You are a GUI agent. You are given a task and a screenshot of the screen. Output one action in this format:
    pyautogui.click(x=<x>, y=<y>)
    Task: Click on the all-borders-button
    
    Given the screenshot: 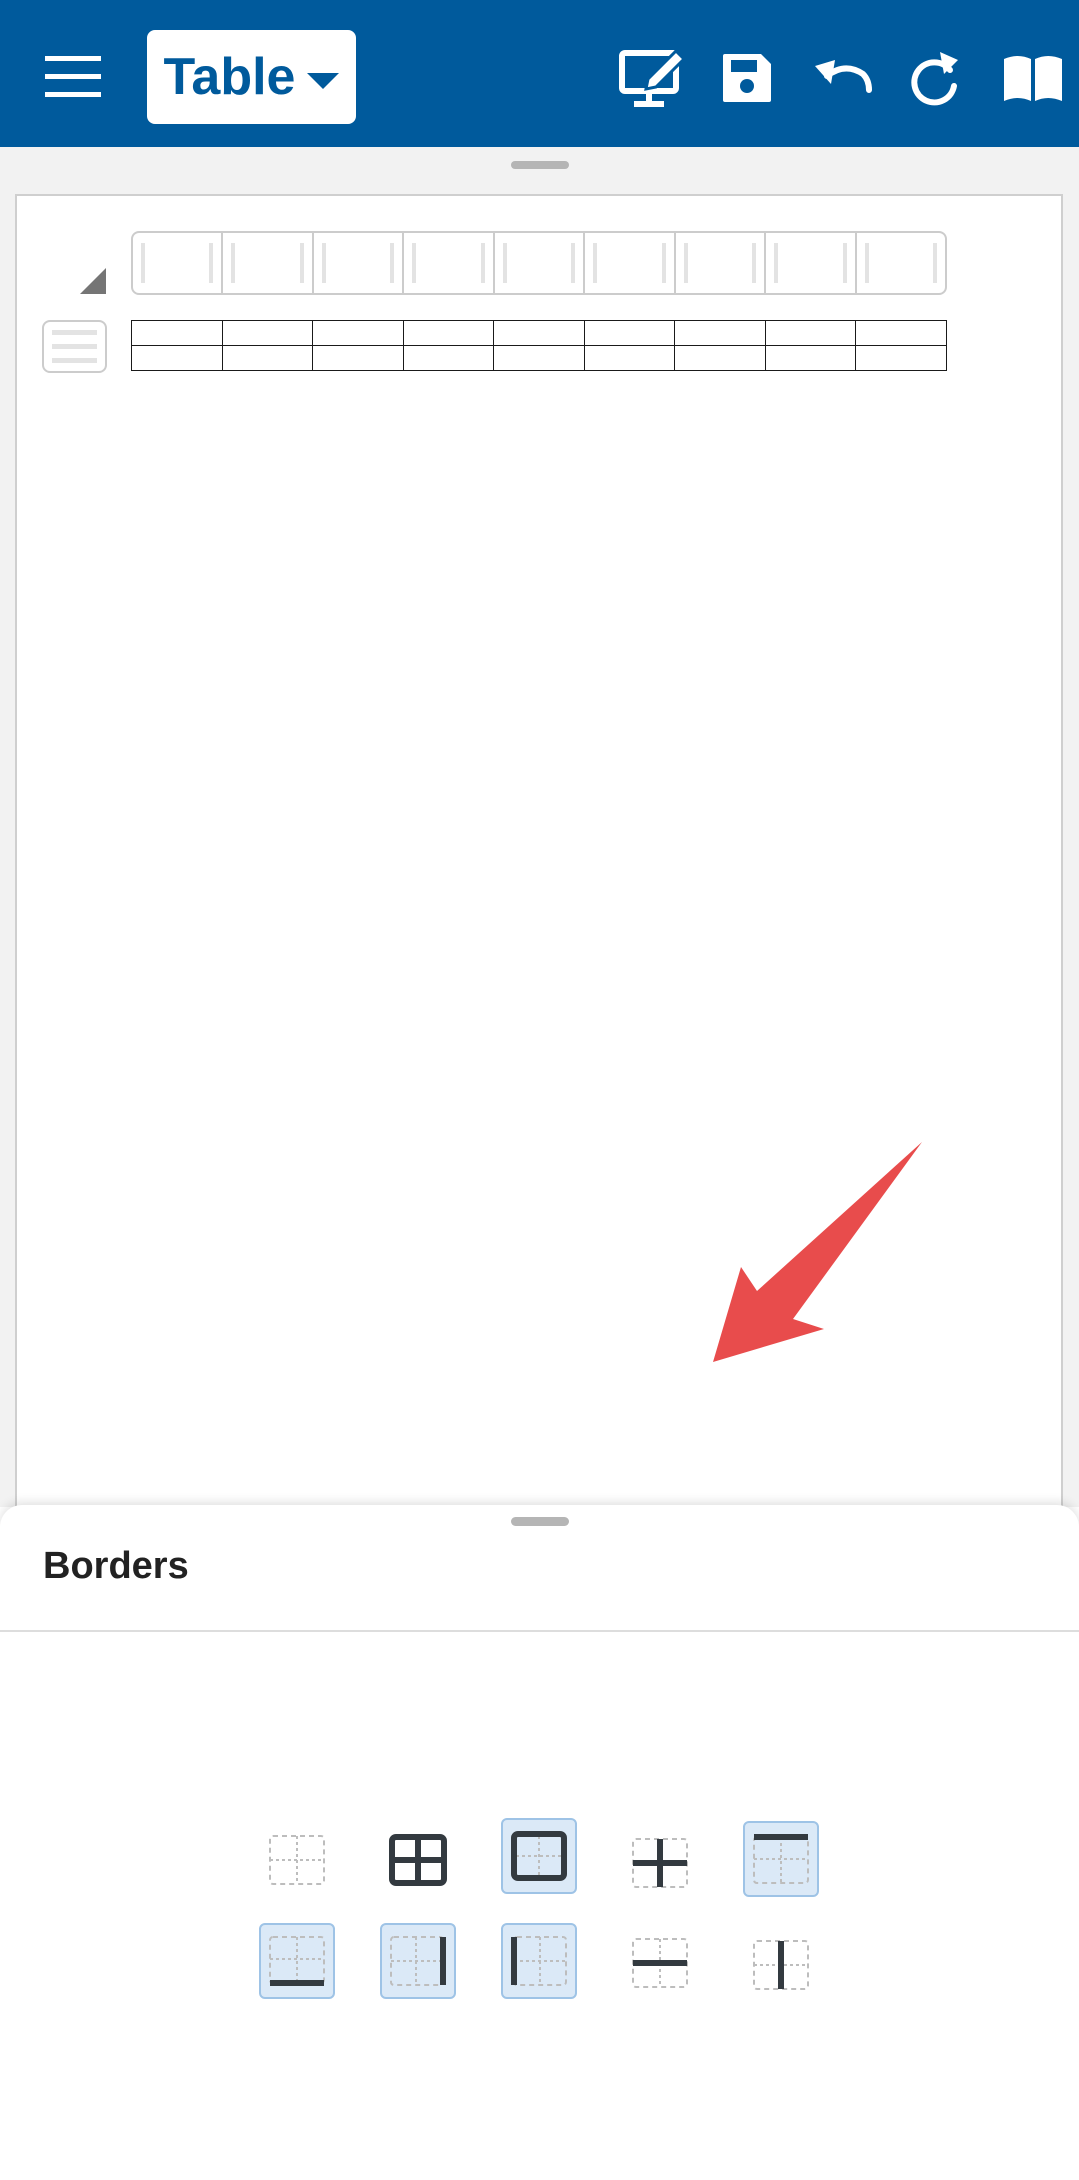 What is the action you would take?
    pyautogui.click(x=418, y=1860)
    